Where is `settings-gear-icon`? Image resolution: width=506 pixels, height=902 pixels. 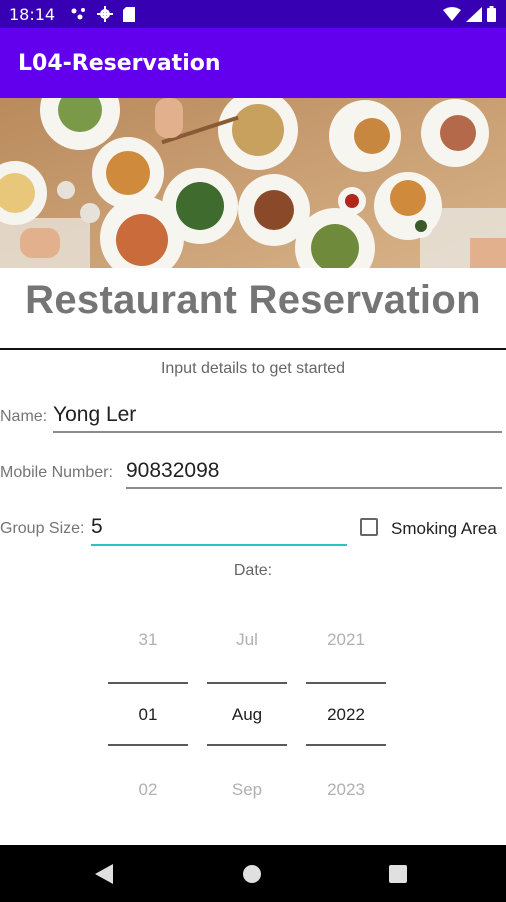
settings-gear-icon is located at coordinates (105, 14).